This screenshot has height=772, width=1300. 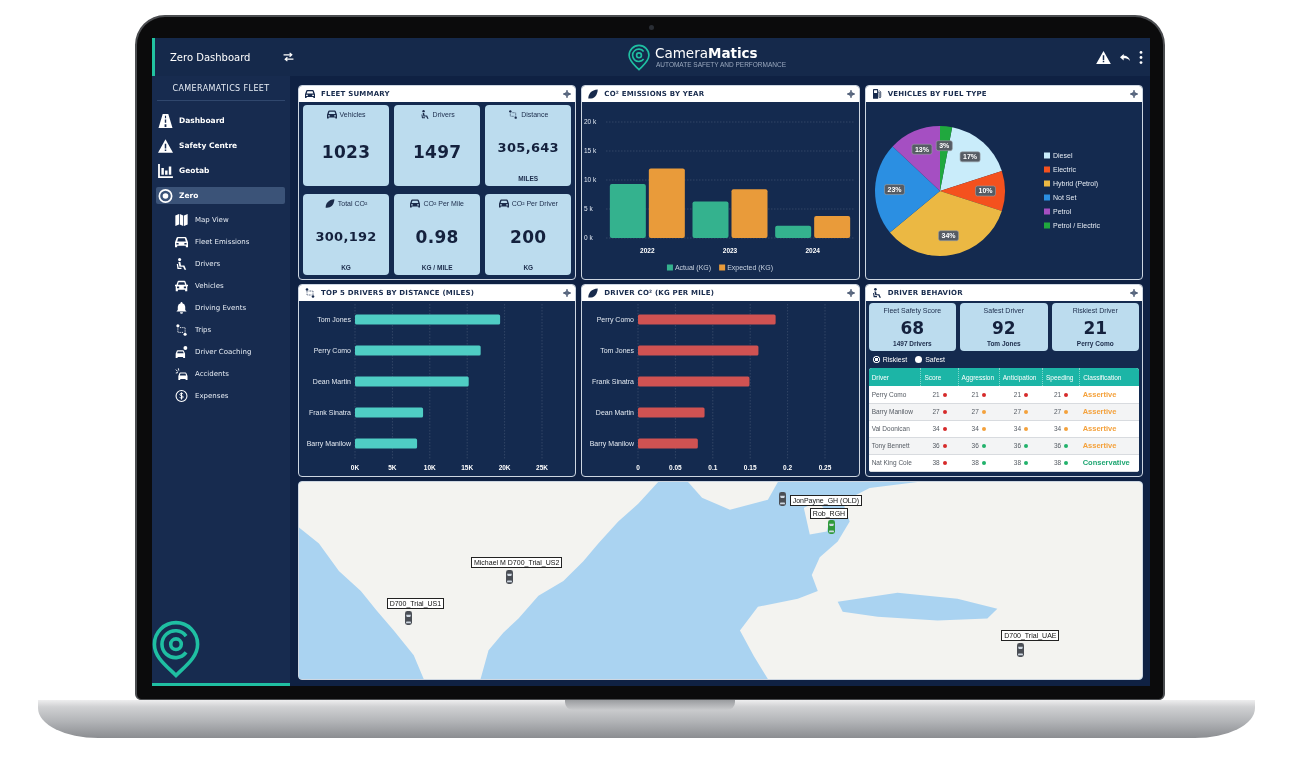 I want to click on stat-value: 0.98, so click(x=437, y=237).